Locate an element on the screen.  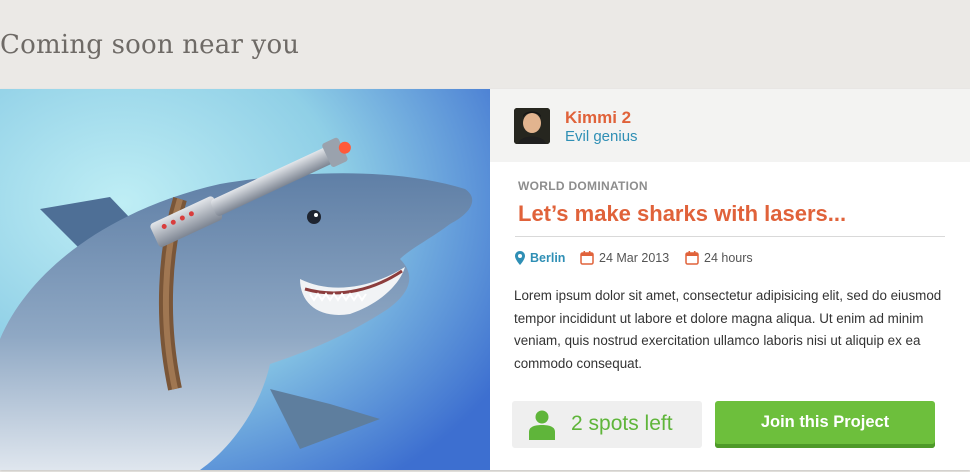
owner-bar: Kimmi 2 Evil genius is located at coordinates (730, 125).